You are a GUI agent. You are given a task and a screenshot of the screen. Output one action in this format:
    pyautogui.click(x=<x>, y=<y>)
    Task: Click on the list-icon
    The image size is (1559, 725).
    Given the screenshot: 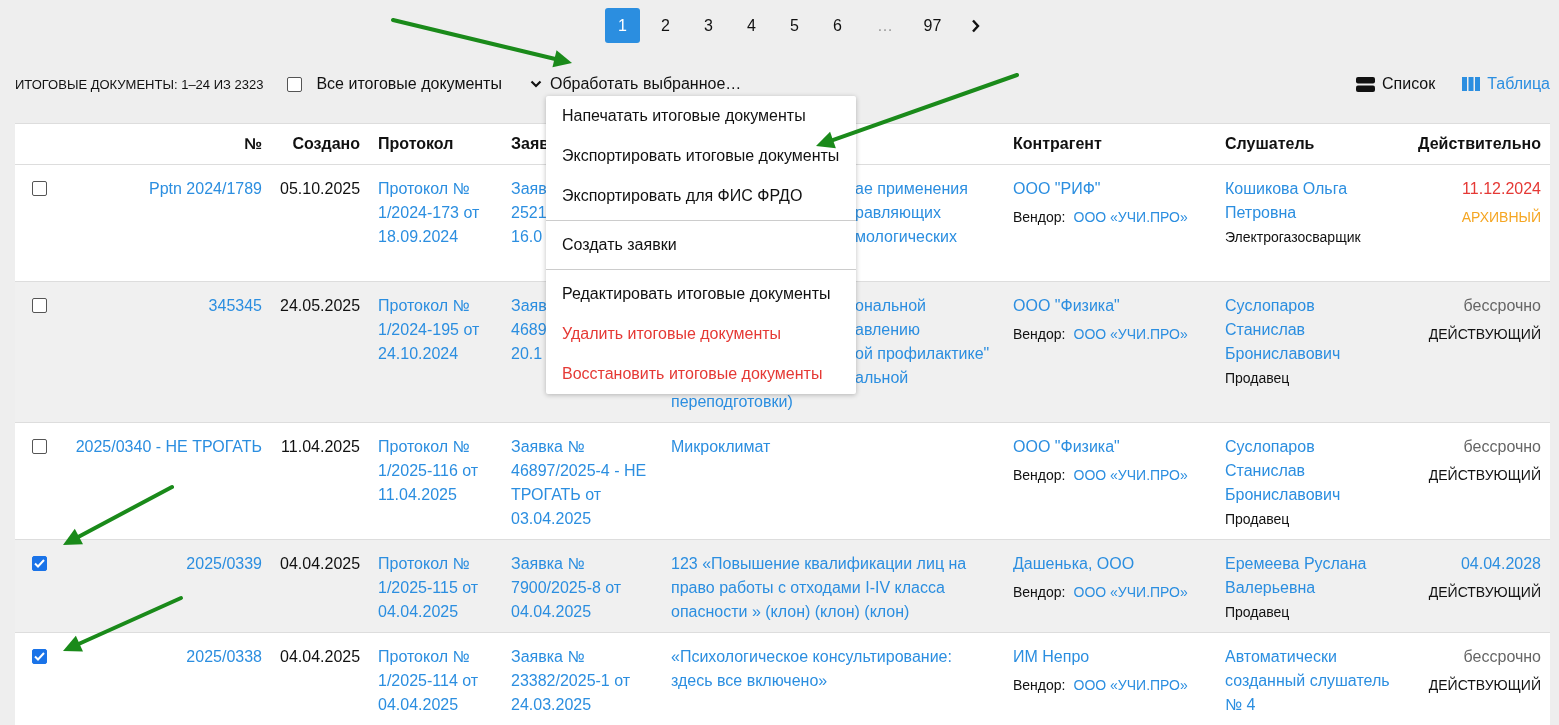 What is the action you would take?
    pyautogui.click(x=1366, y=84)
    